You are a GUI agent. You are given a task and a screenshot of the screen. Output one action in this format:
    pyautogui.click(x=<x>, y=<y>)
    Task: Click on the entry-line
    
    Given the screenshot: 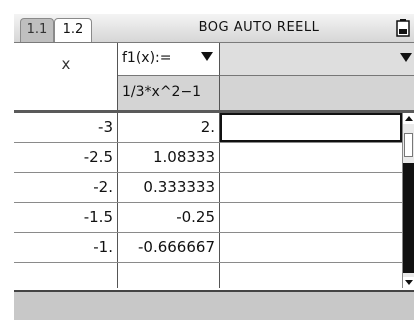 What is the action you would take?
    pyautogui.click(x=214, y=305)
    